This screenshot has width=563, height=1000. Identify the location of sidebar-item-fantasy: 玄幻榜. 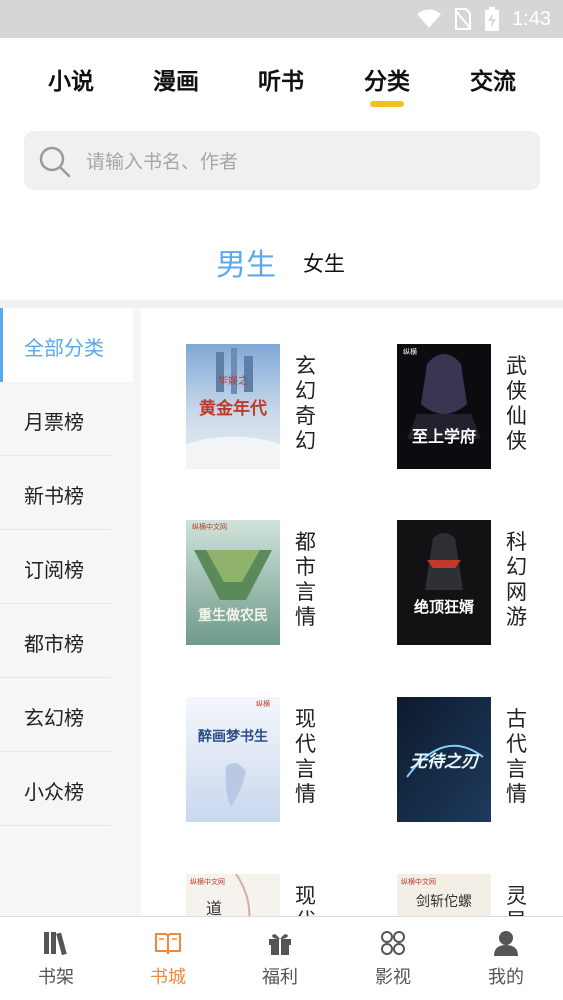
(66, 715).